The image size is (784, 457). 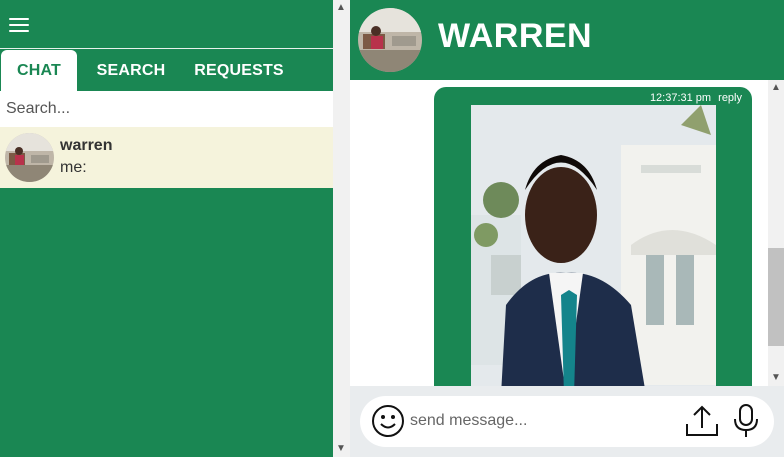 What do you see at coordinates (680, 98) in the screenshot?
I see `message-time: 12:37:31 pm` at bounding box center [680, 98].